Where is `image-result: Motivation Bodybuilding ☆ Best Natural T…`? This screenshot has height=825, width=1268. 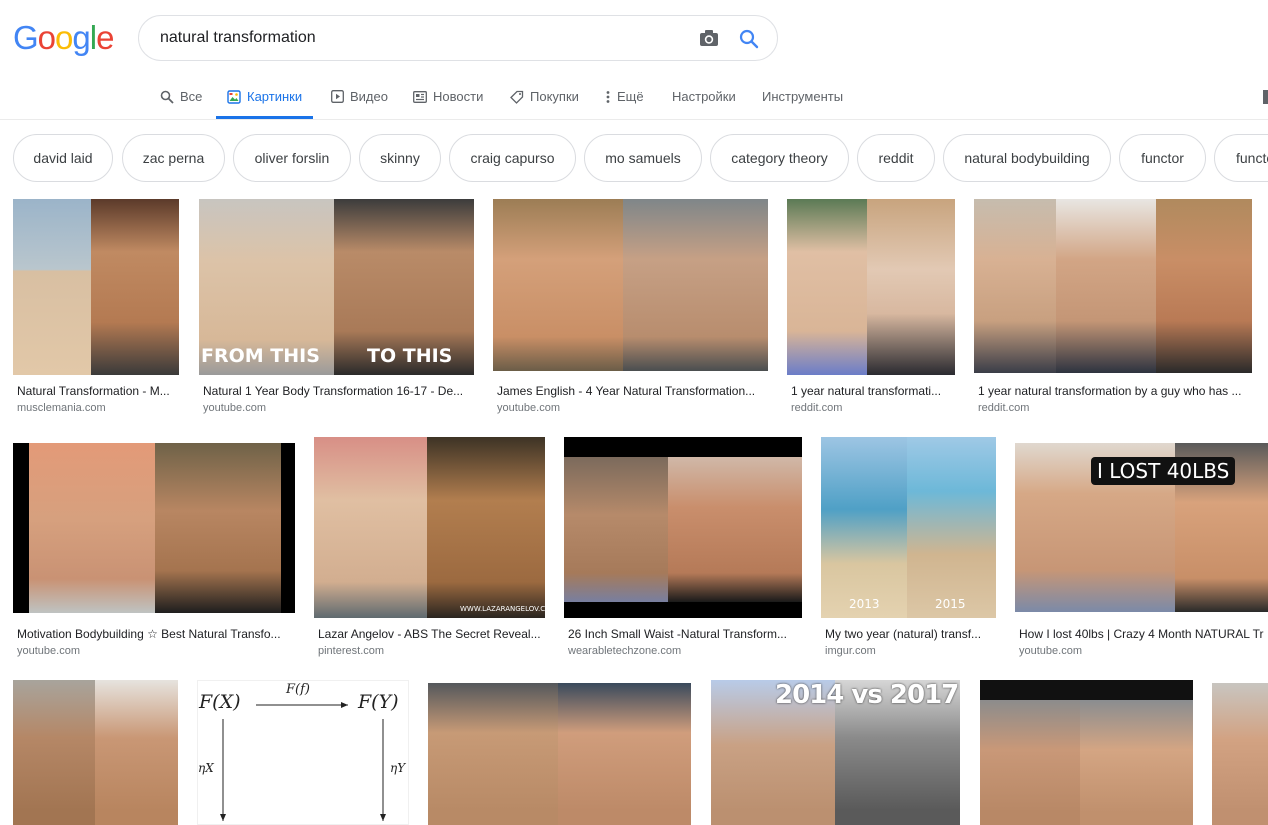
image-result: Motivation Bodybuilding ☆ Best Natural T… is located at coordinates (154, 548).